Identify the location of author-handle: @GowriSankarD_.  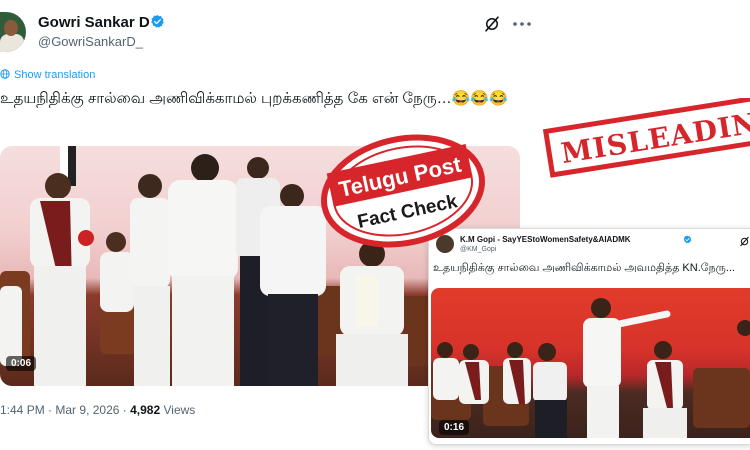
(90, 41).